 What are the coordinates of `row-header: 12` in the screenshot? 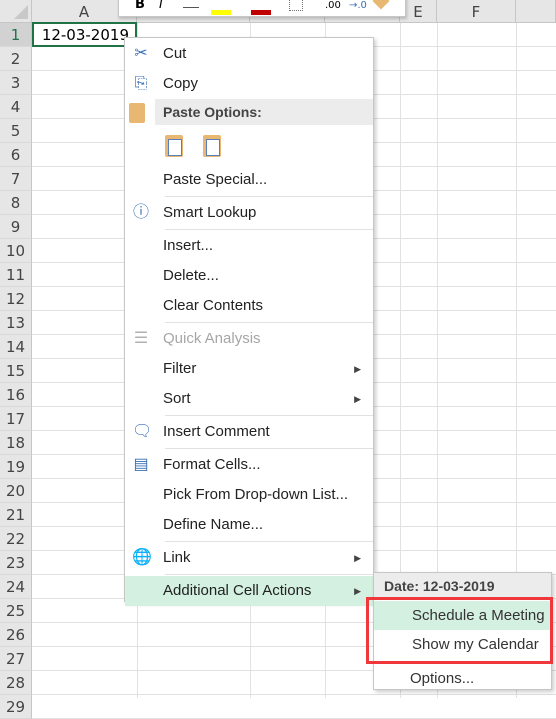 It's located at (16, 299).